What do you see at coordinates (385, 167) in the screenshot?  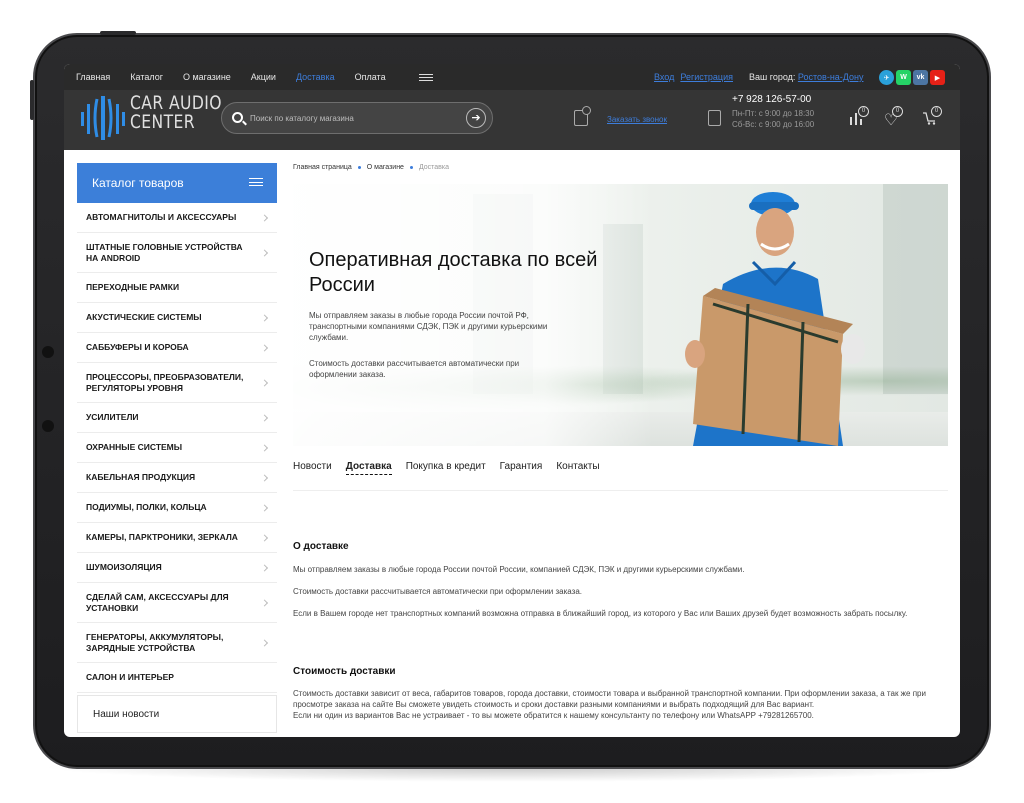 I see `breadcrumb-item: О магазине` at bounding box center [385, 167].